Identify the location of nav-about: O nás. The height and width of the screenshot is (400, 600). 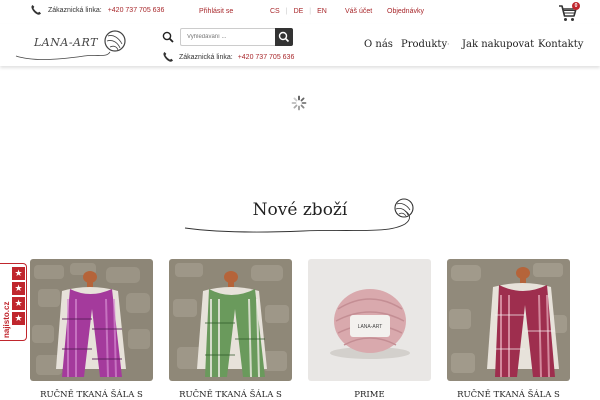
(378, 44).